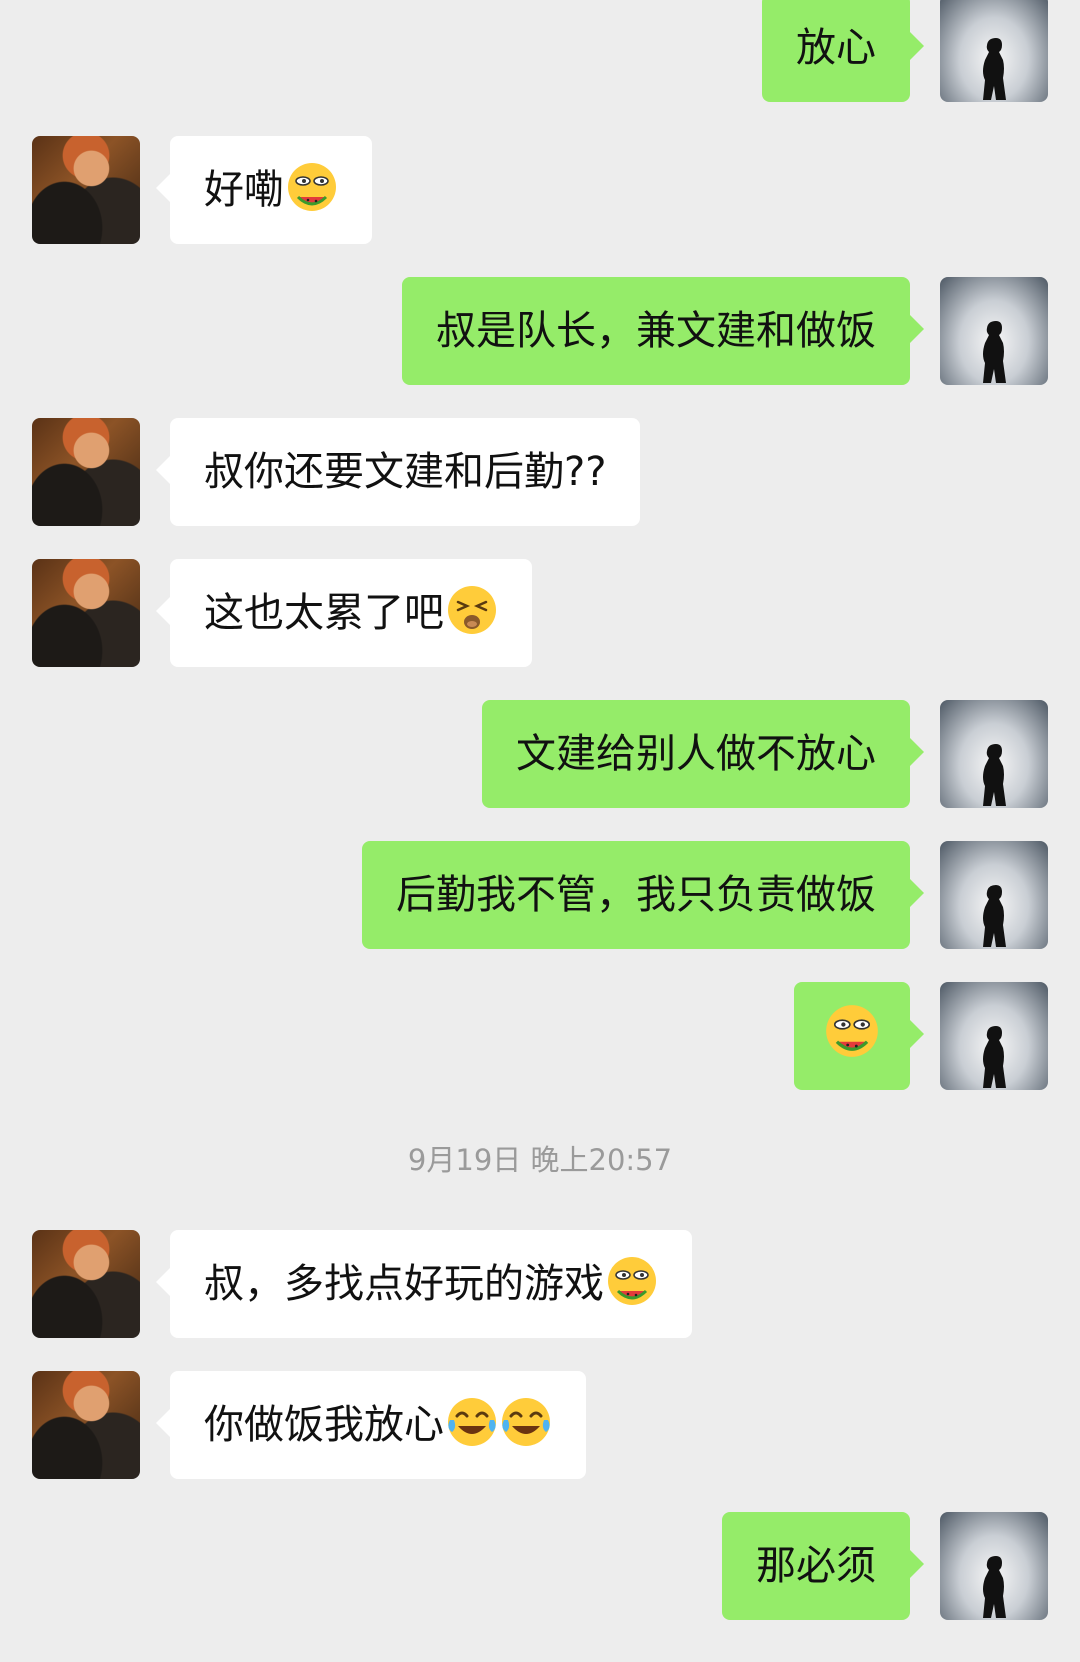 The image size is (1080, 1662). I want to click on message-bubble-self: 放心, so click(843, 51).